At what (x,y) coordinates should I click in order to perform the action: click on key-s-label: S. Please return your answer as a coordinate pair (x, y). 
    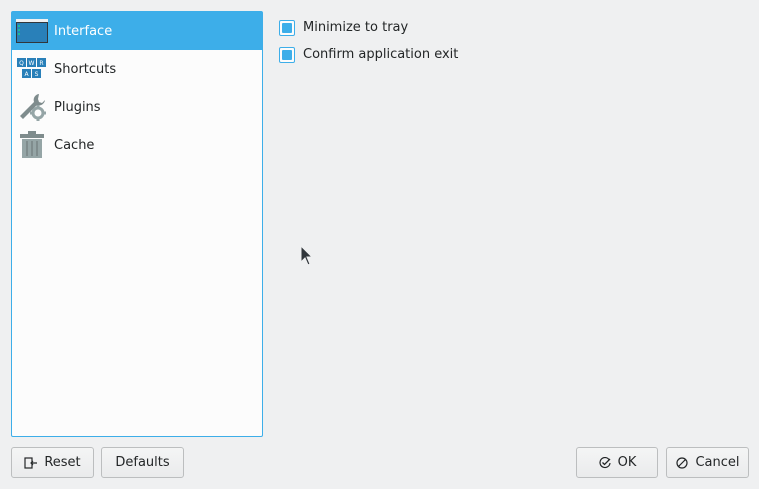
    Looking at the image, I should click on (37, 74).